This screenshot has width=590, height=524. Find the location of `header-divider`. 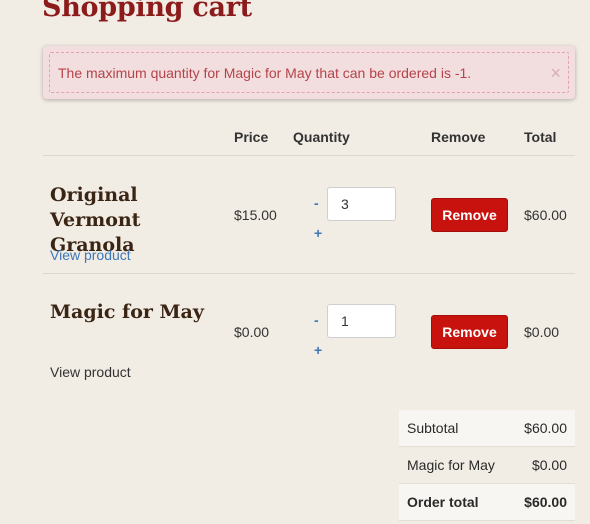

header-divider is located at coordinates (309, 155).